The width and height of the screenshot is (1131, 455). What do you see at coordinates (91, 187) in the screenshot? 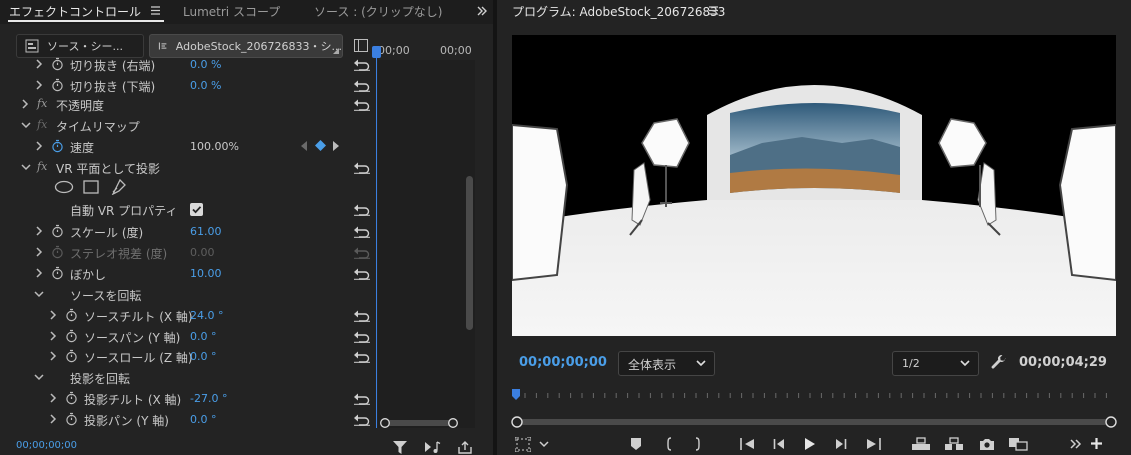
I see `rectangle-mask-icon` at bounding box center [91, 187].